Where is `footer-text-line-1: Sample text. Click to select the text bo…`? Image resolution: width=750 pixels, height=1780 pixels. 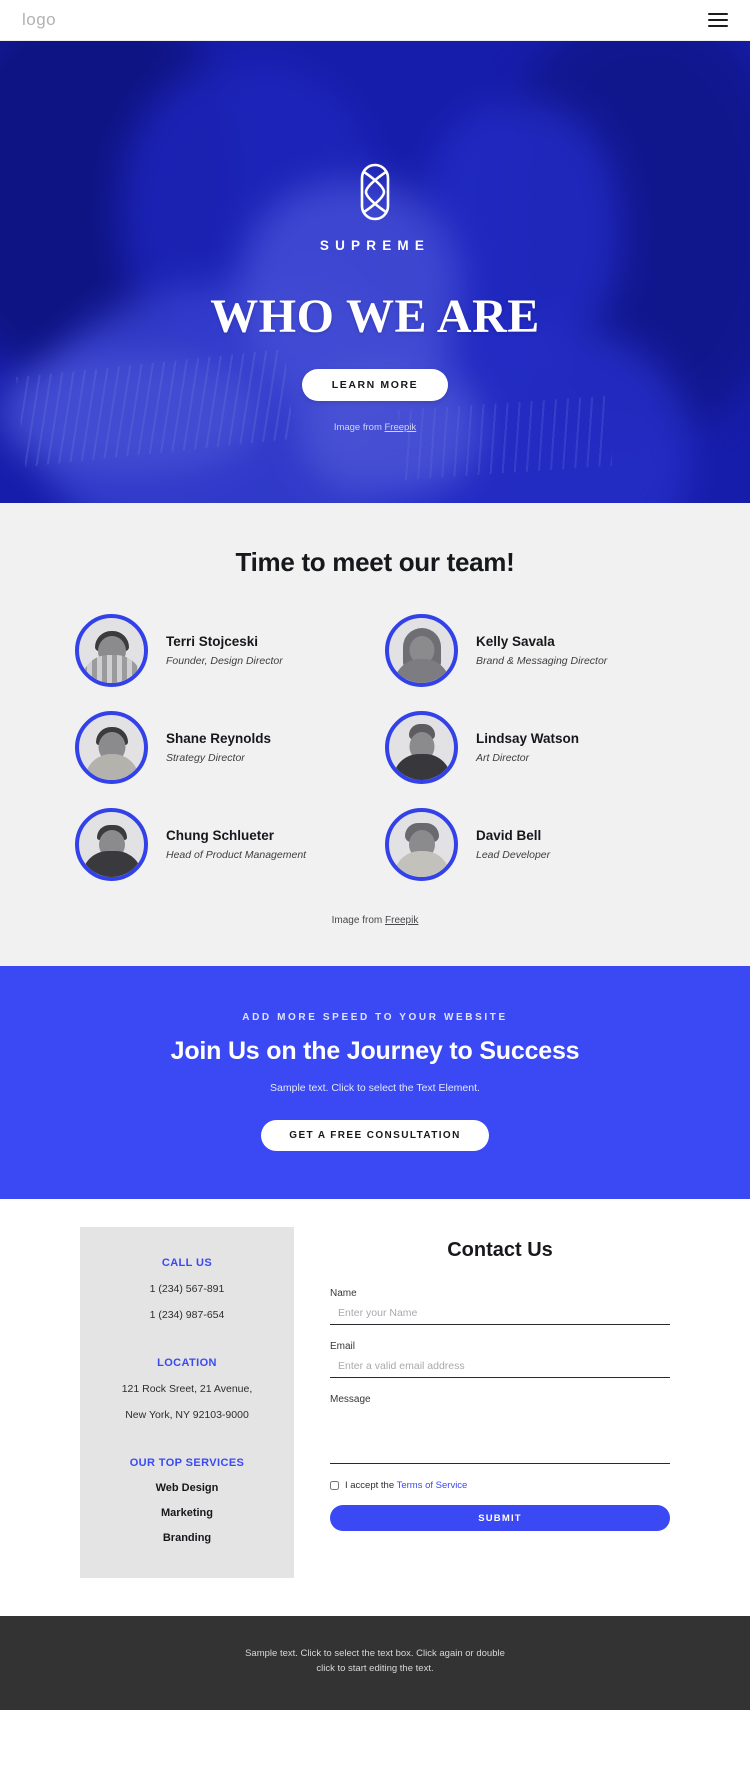
footer-text-line-1: Sample text. Click to select the text bo… is located at coordinates (375, 1653).